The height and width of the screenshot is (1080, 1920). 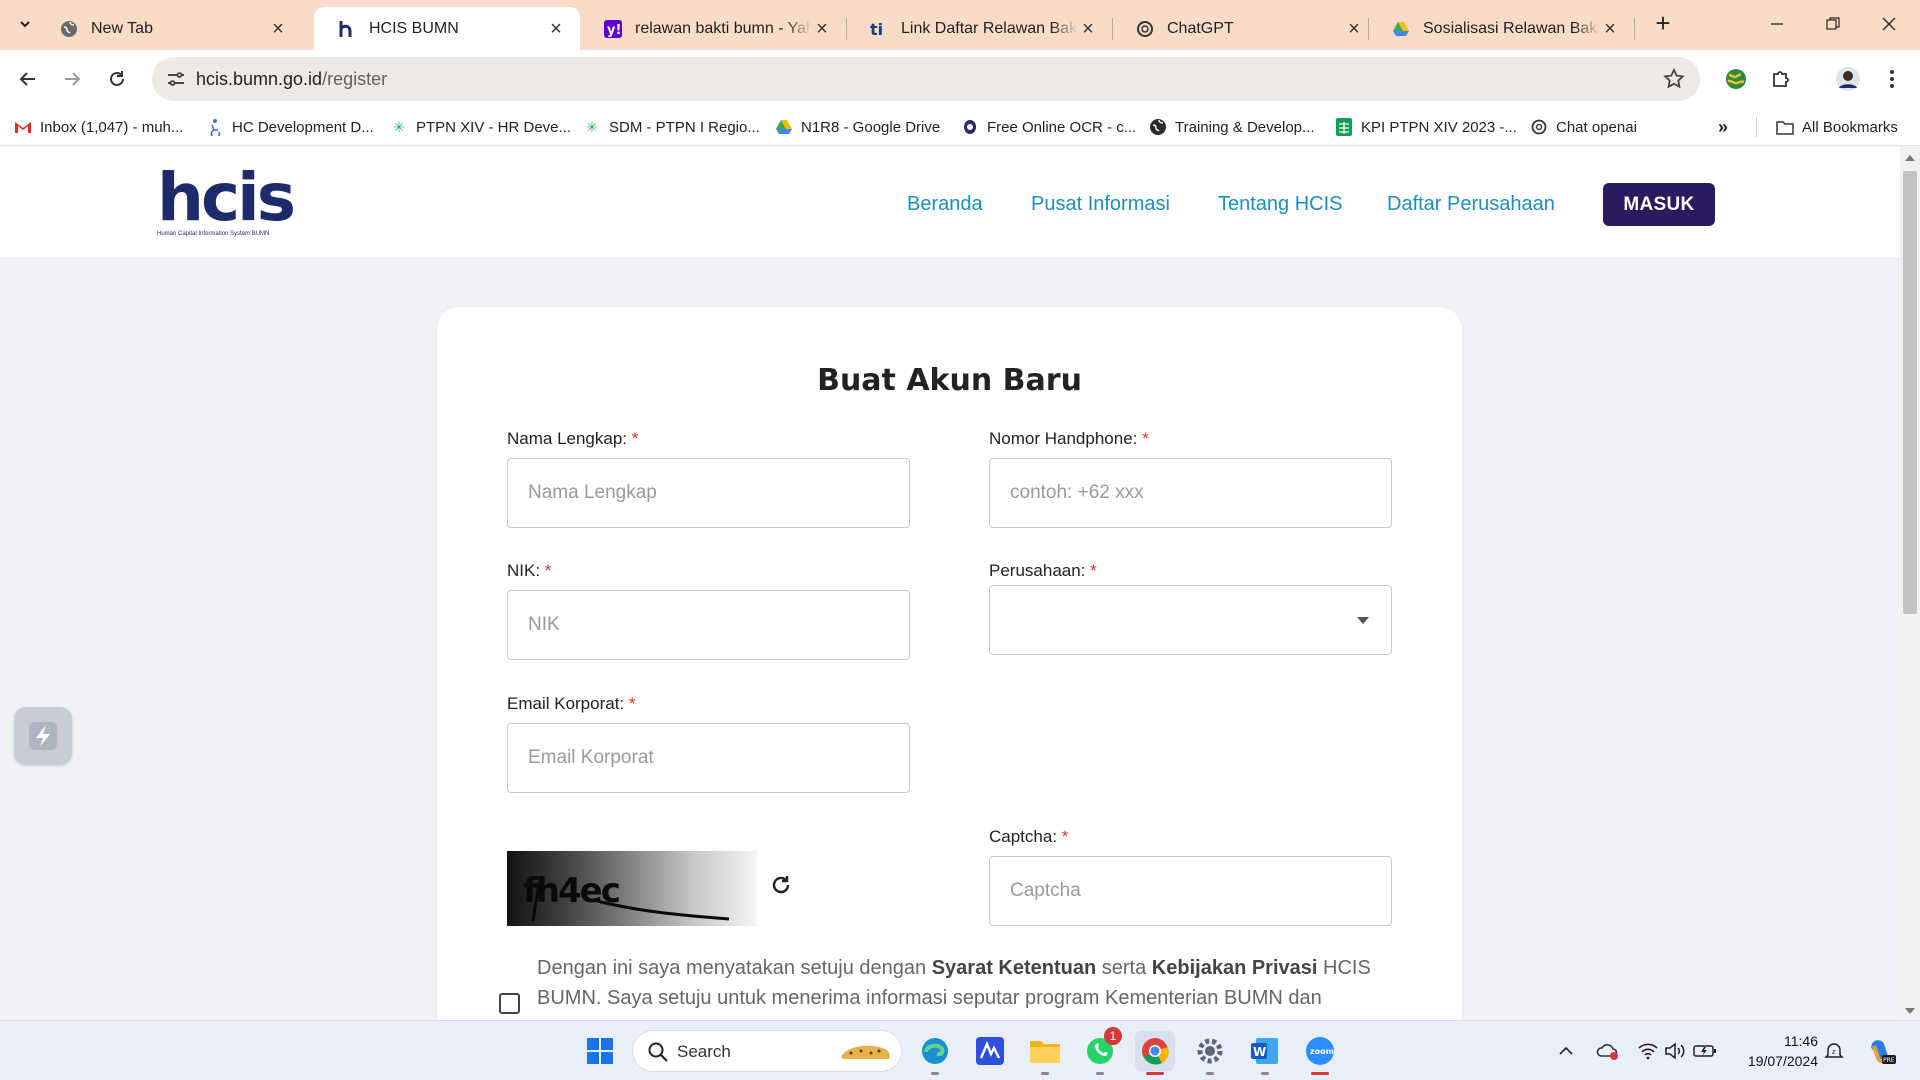 I want to click on notifications-tray: z, so click(x=1834, y=1051).